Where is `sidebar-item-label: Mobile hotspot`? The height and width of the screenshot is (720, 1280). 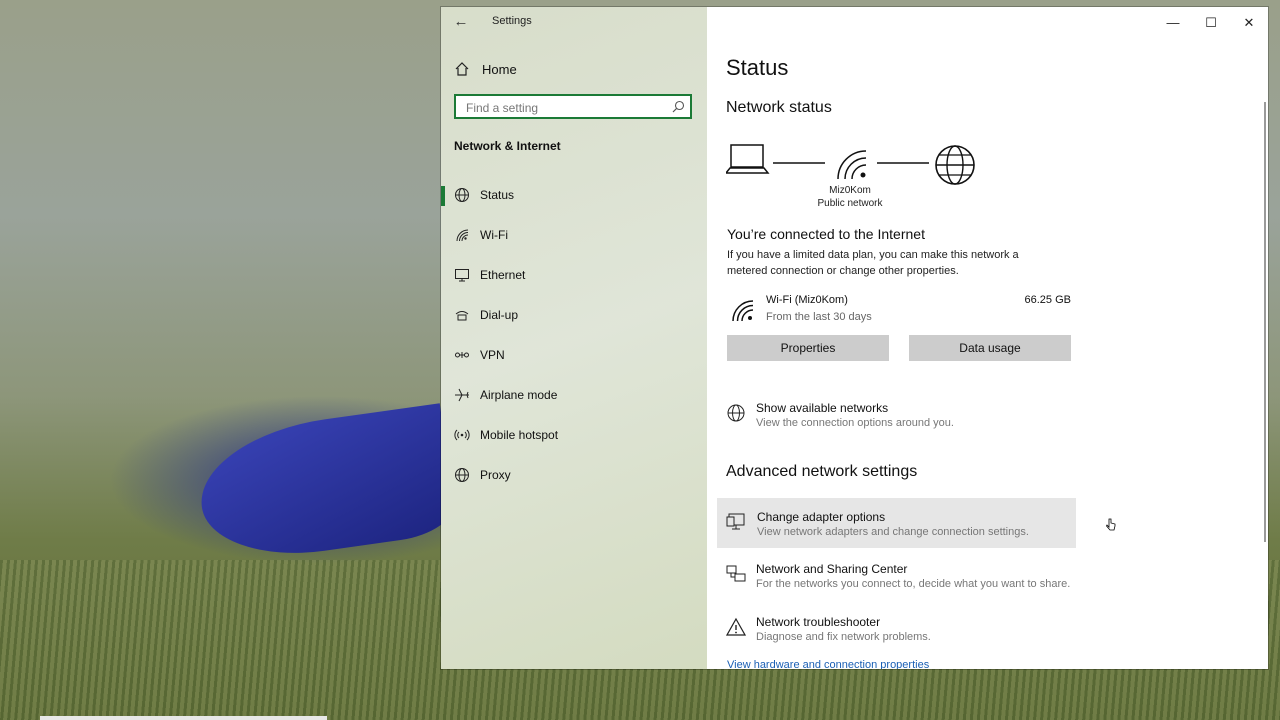
sidebar-item-label: Mobile hotspot is located at coordinates (519, 435).